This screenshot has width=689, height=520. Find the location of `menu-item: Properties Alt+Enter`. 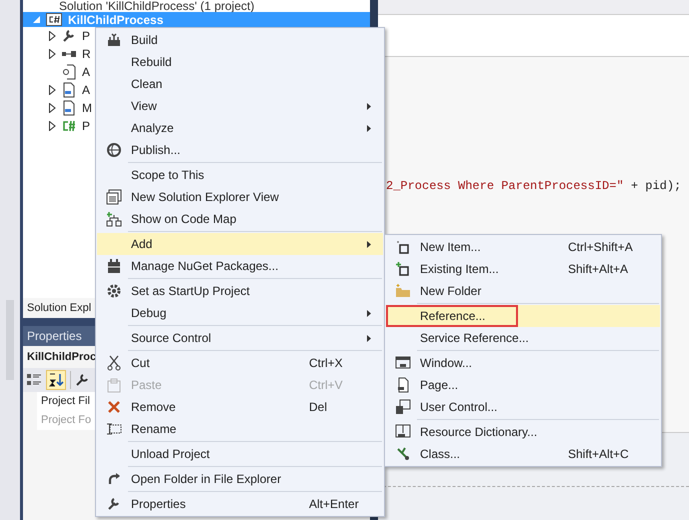

menu-item: Properties Alt+Enter is located at coordinates (240, 504).